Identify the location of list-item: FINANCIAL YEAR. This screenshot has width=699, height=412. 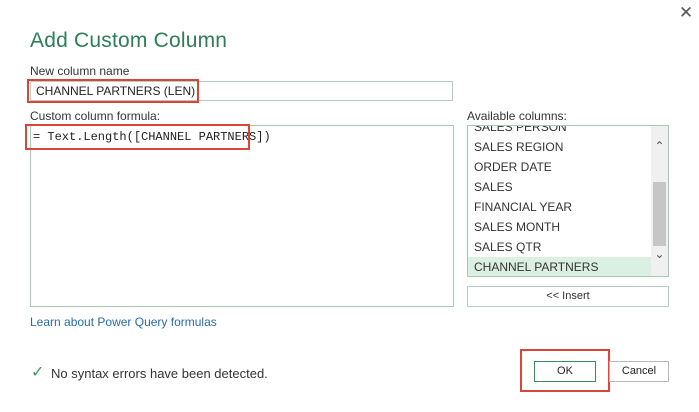
(559, 207).